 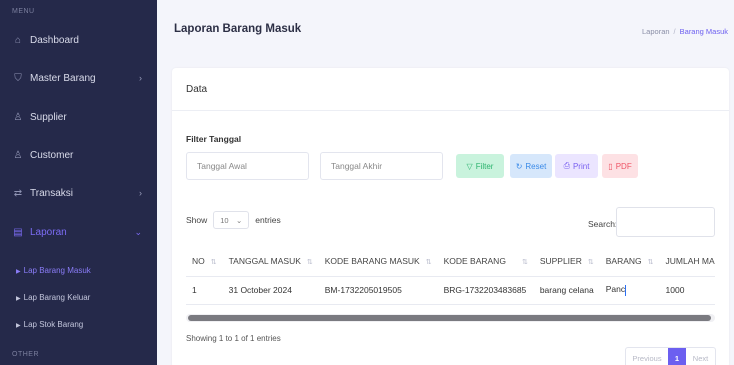 What do you see at coordinates (53, 324) in the screenshot?
I see `sidebar-subitem-label: Lap Stok Barang` at bounding box center [53, 324].